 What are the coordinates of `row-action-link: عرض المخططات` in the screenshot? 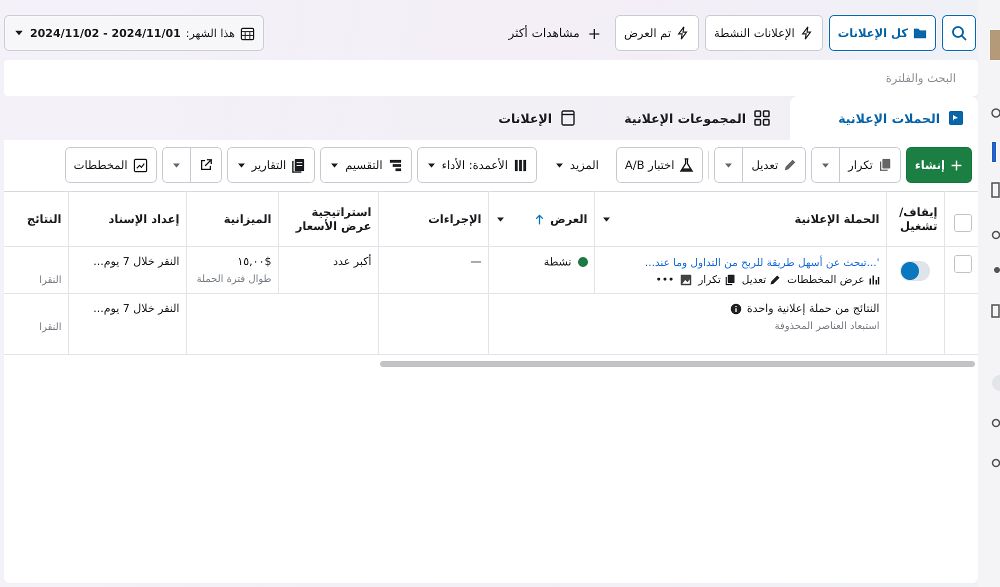 It's located at (833, 280).